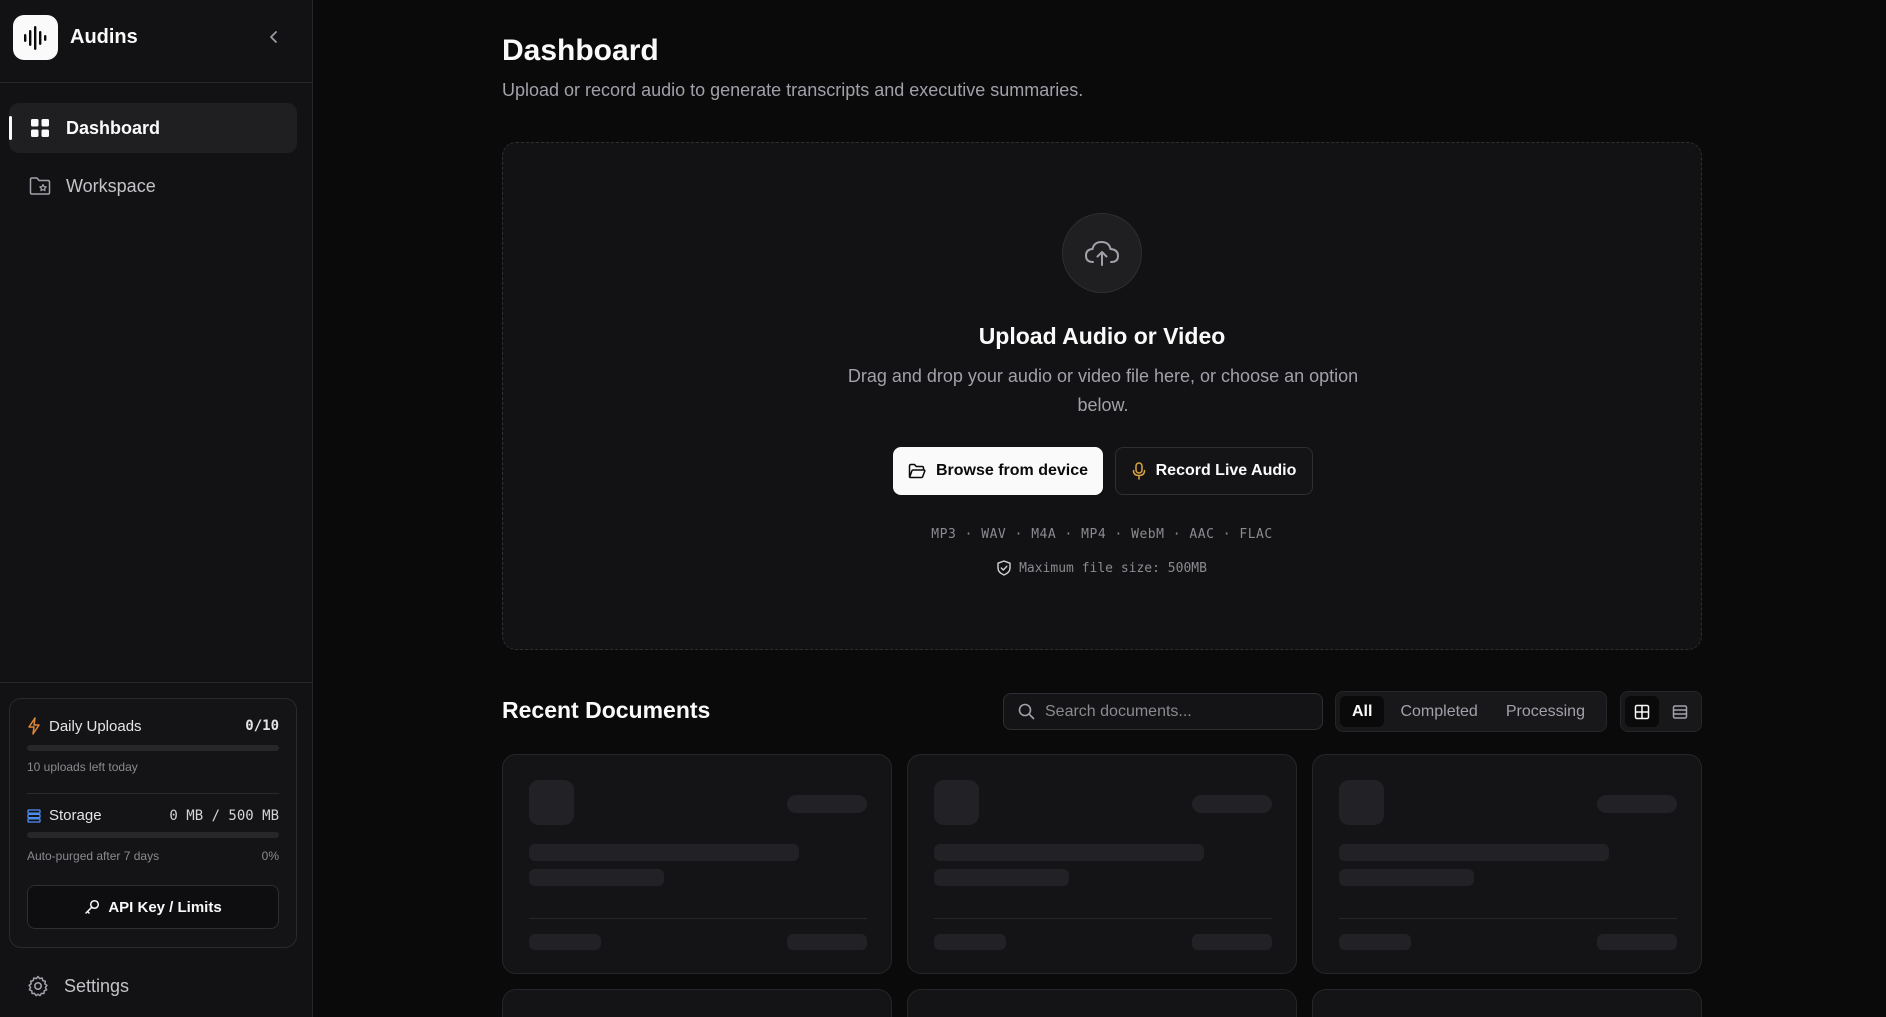 Image resolution: width=1886 pixels, height=1017 pixels. I want to click on api-key-limits-label: API Key / Limits, so click(165, 907).